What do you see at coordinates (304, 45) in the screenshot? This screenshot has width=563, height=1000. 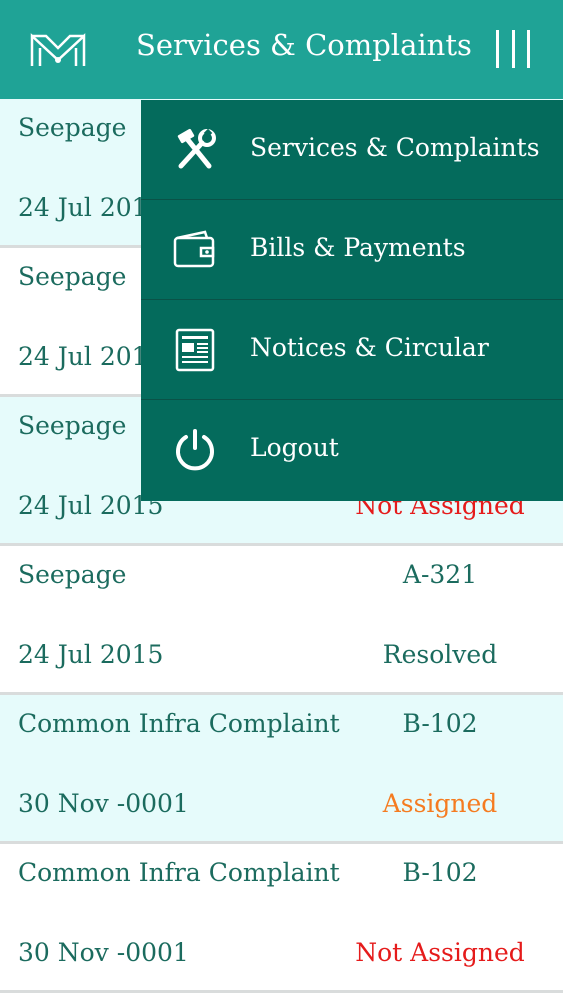 I see `page-title: Services & Complaints` at bounding box center [304, 45].